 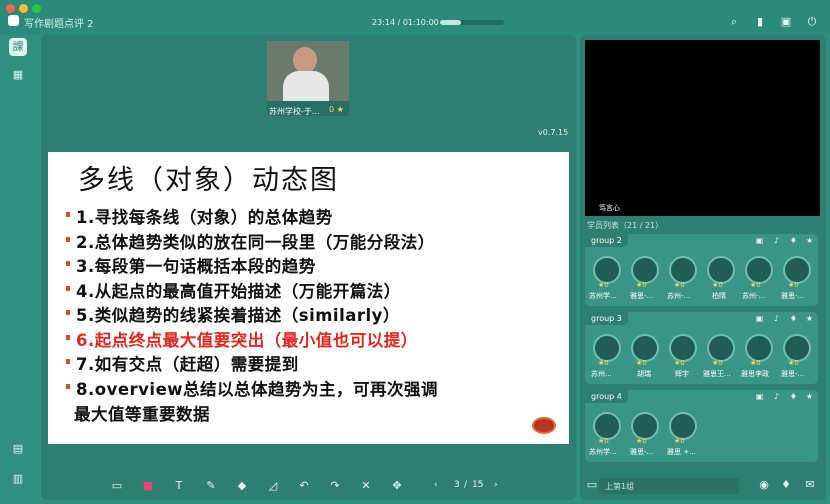 What do you see at coordinates (179, 486) in the screenshot?
I see `text-tool-icon: T` at bounding box center [179, 486].